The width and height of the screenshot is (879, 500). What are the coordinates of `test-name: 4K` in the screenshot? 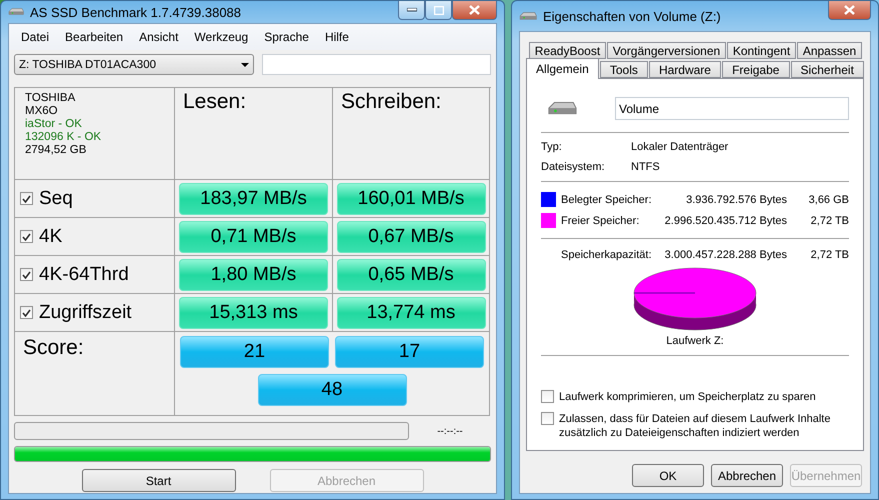 It's located at (50, 237).